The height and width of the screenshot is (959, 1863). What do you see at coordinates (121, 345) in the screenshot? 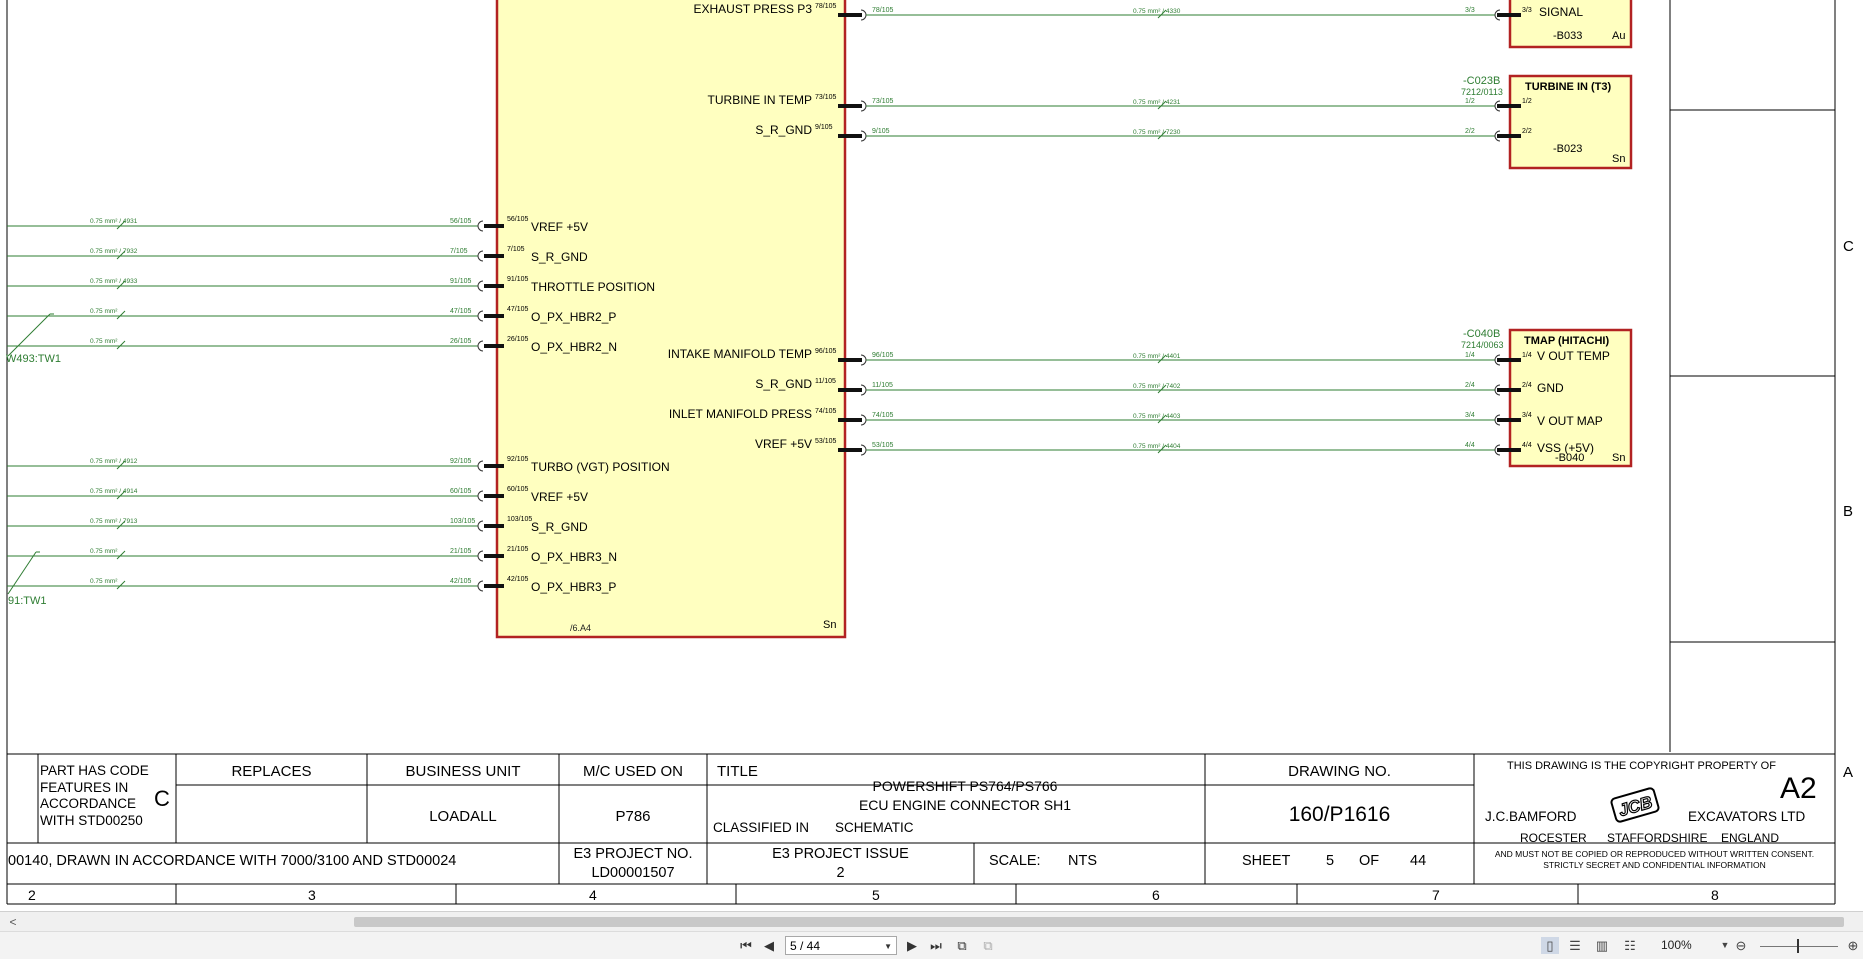
I see `wire-hash` at bounding box center [121, 345].